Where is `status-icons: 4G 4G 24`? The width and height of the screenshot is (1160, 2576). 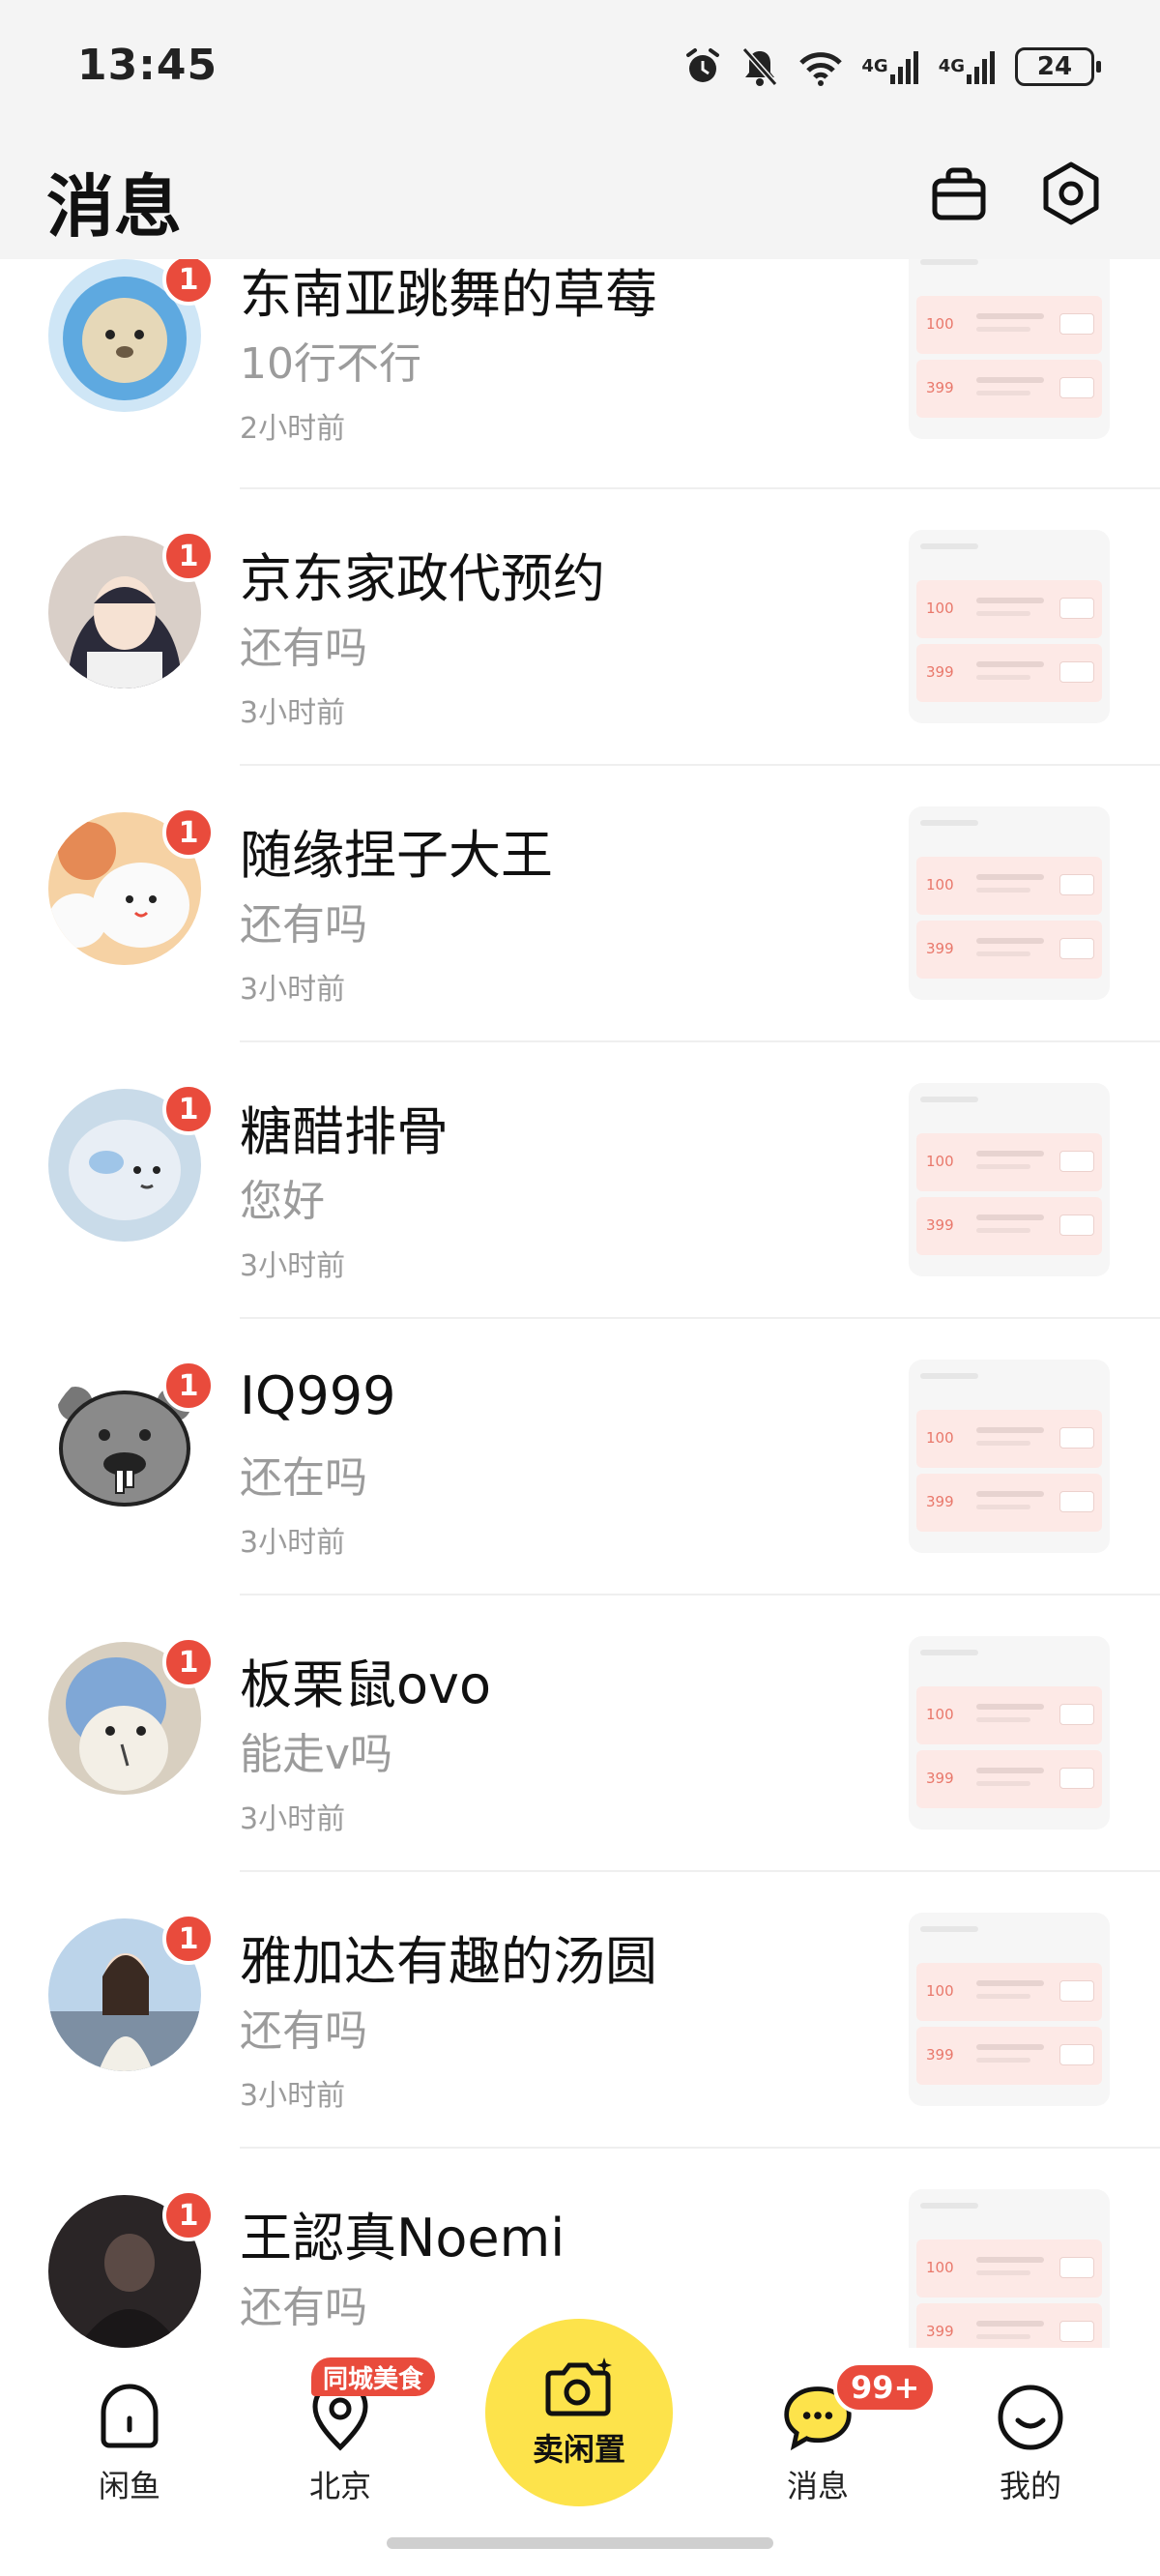 status-icons: 4G 4G 24 is located at coordinates (892, 66).